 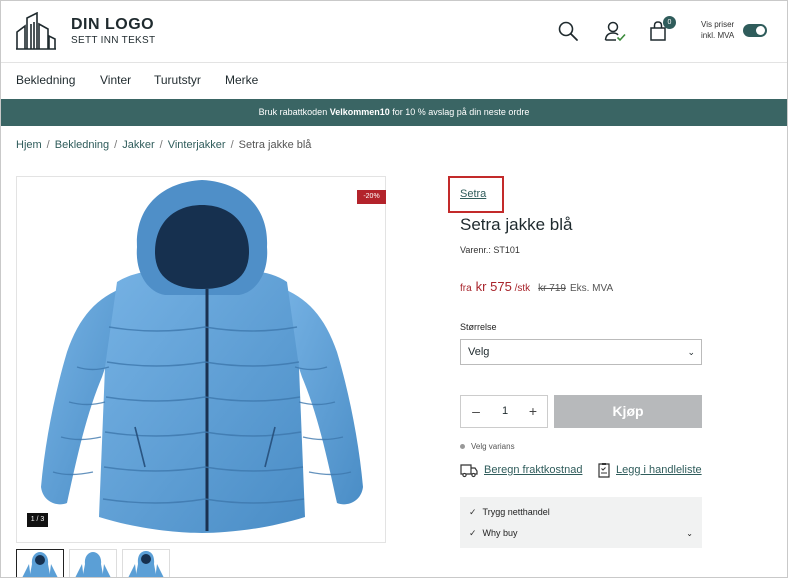 What do you see at coordinates (473, 194) in the screenshot?
I see `brand-link: Setra` at bounding box center [473, 194].